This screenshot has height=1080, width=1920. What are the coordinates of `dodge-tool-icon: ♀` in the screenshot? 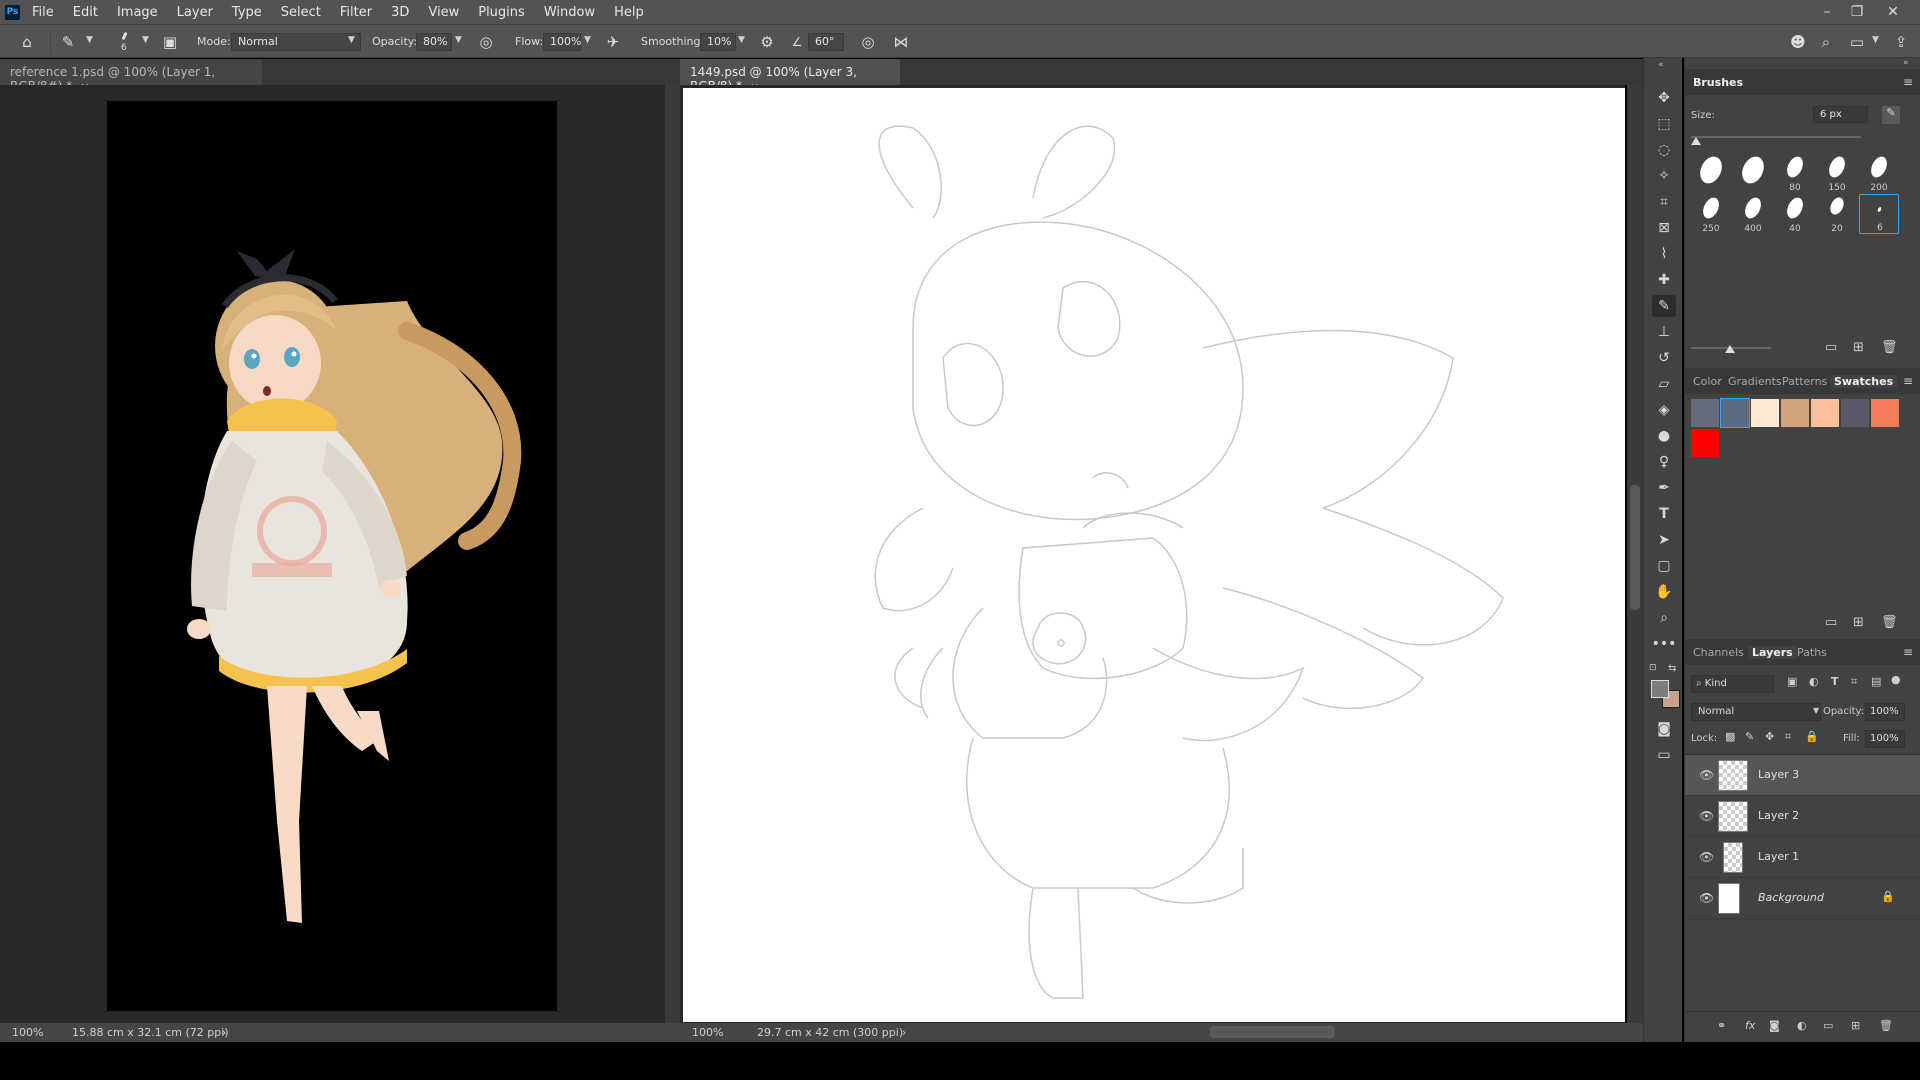 It's located at (1664, 462).